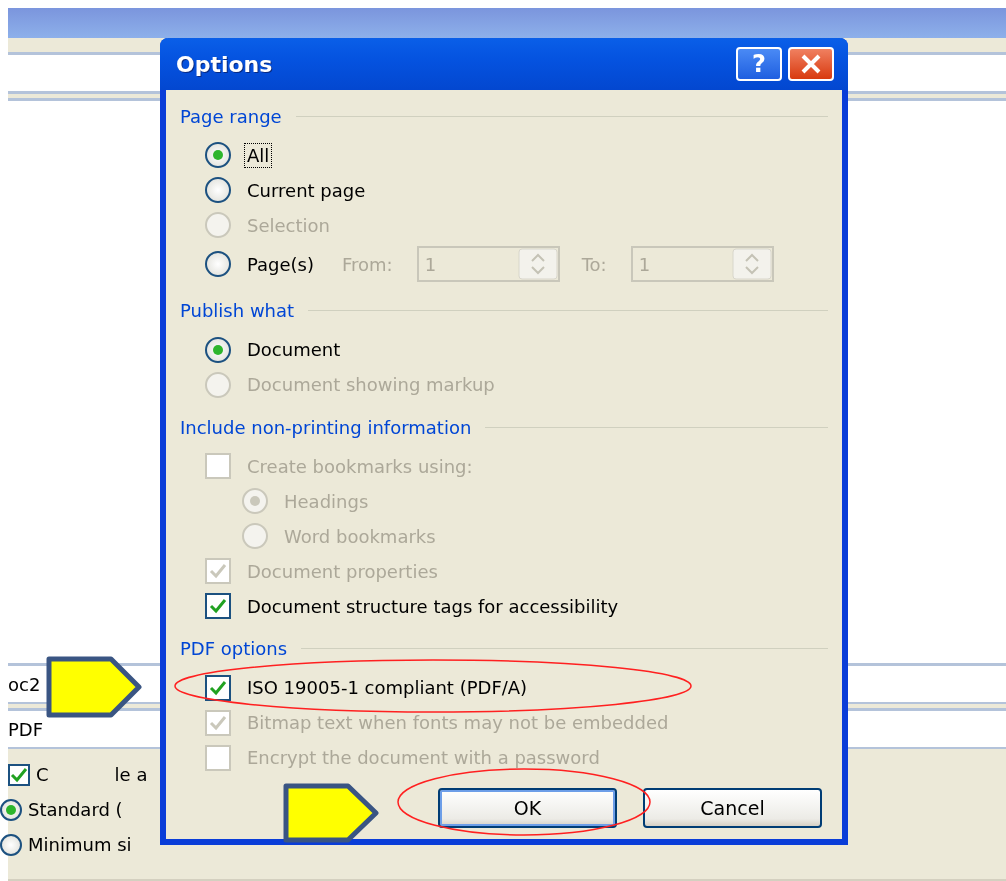 The height and width of the screenshot is (881, 1006). I want to click on close-icon, so click(811, 64).